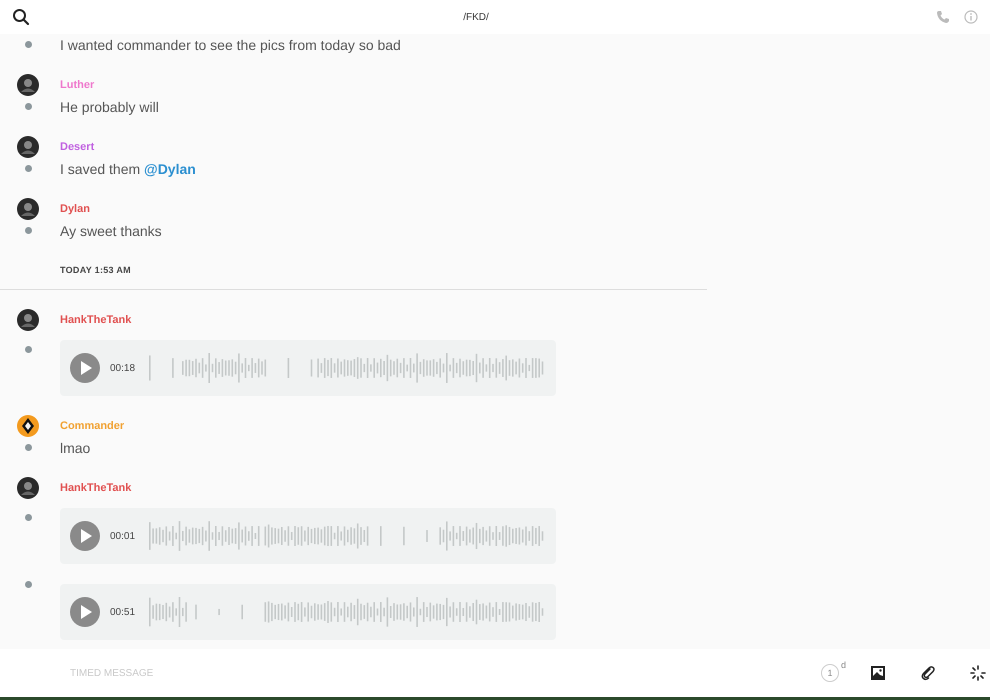 This screenshot has width=990, height=700. I want to click on message-text: I wanted commander to see the pics from today so bad, so click(231, 45).